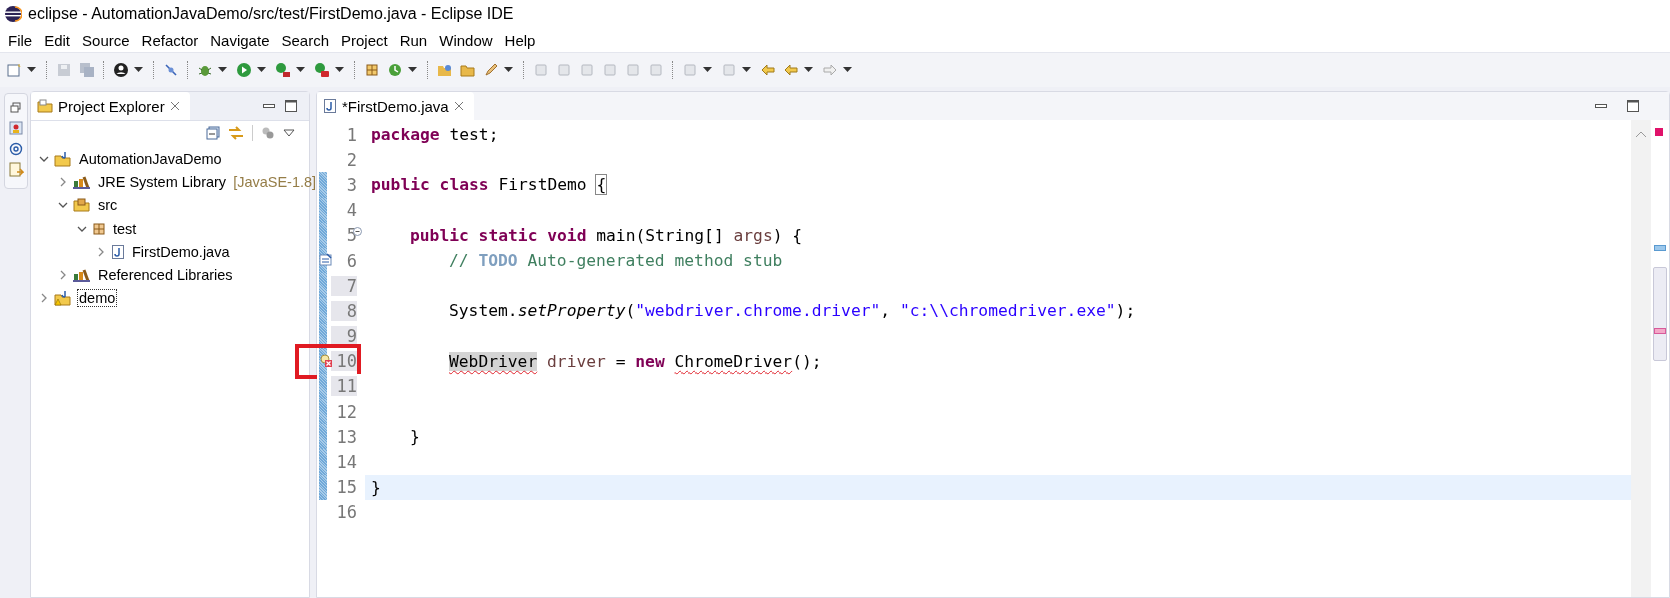 The height and width of the screenshot is (598, 1670). What do you see at coordinates (16, 170) in the screenshot?
I see `declaration-view-icon` at bounding box center [16, 170].